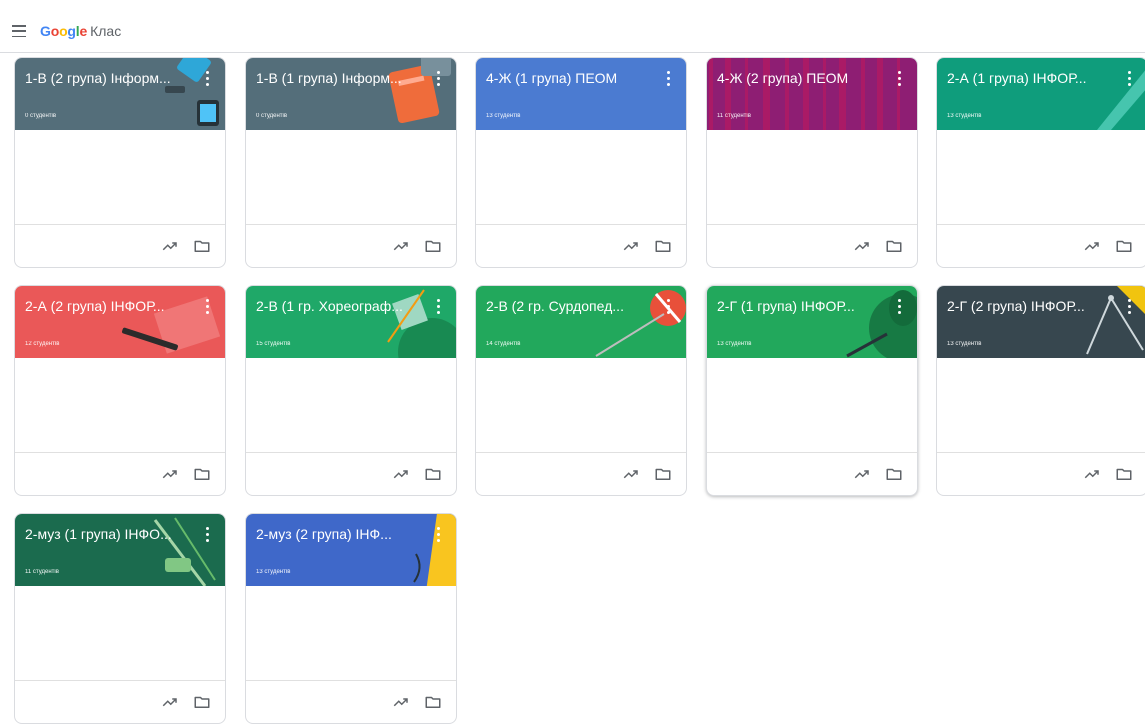  What do you see at coordinates (801, 78) in the screenshot?
I see `class-title: 4-Ж (2 група) ПЕОМ` at bounding box center [801, 78].